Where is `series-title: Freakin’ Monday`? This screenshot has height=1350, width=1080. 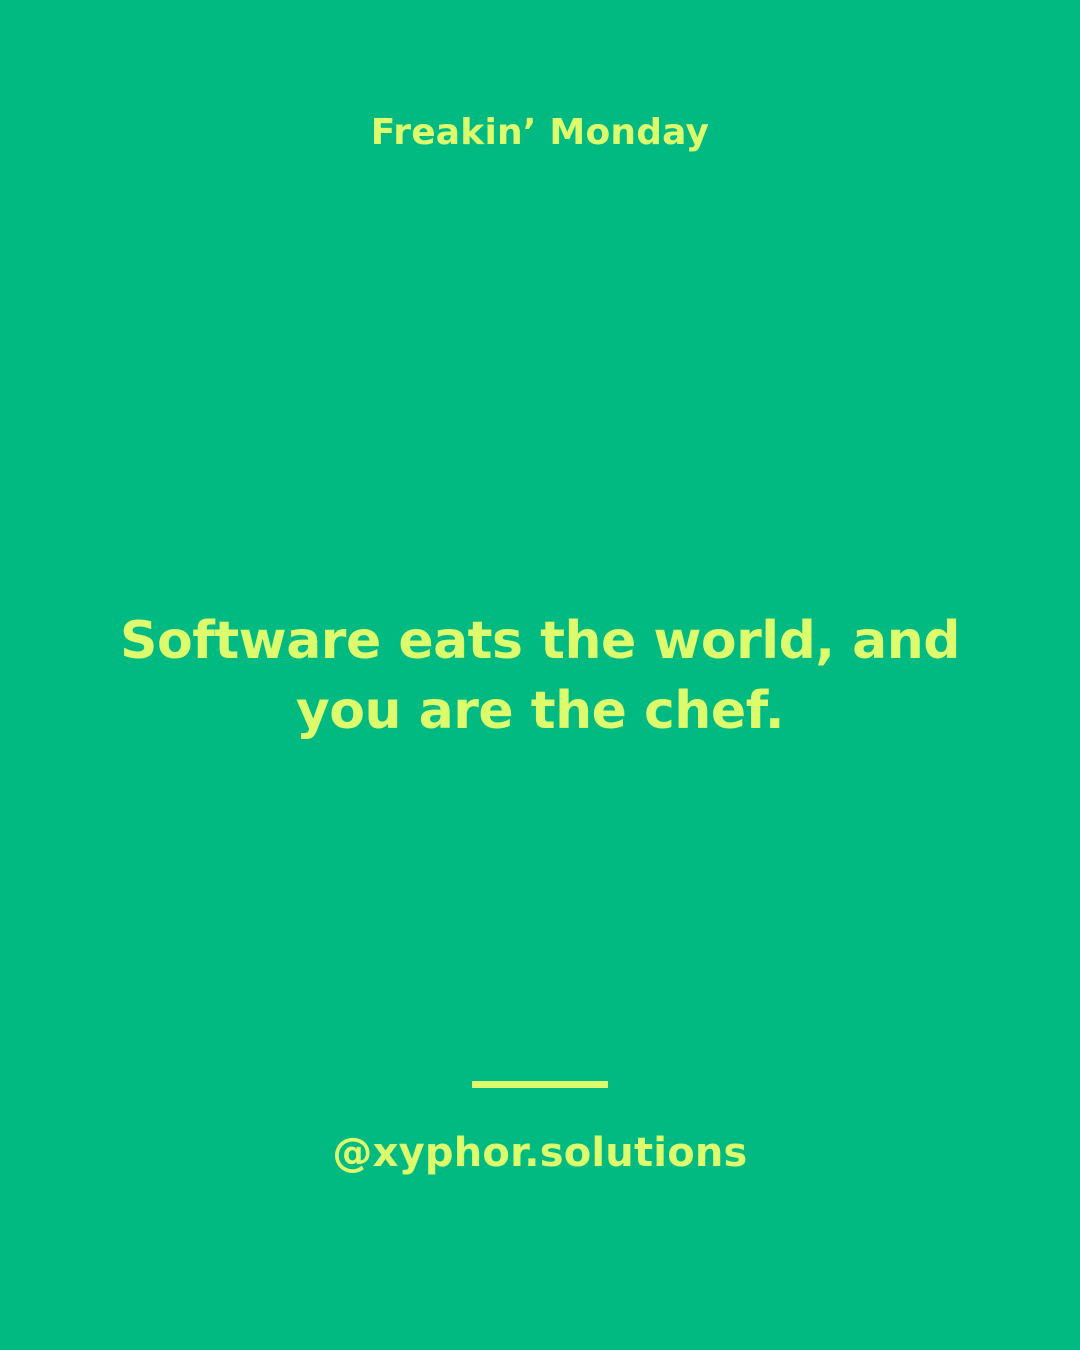 series-title: Freakin’ Monday is located at coordinates (540, 132).